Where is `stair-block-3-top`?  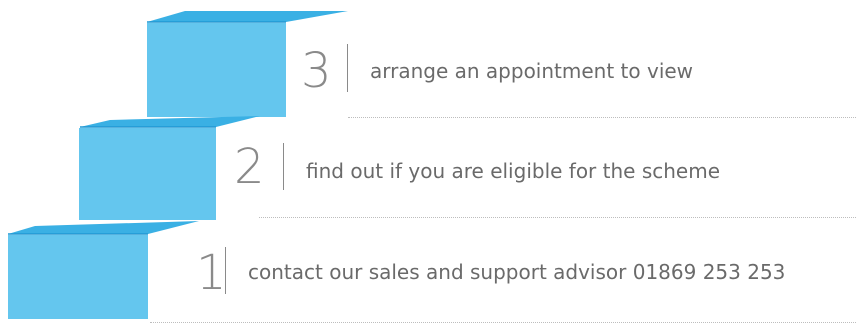
stair-block-3-top is located at coordinates (247, 16).